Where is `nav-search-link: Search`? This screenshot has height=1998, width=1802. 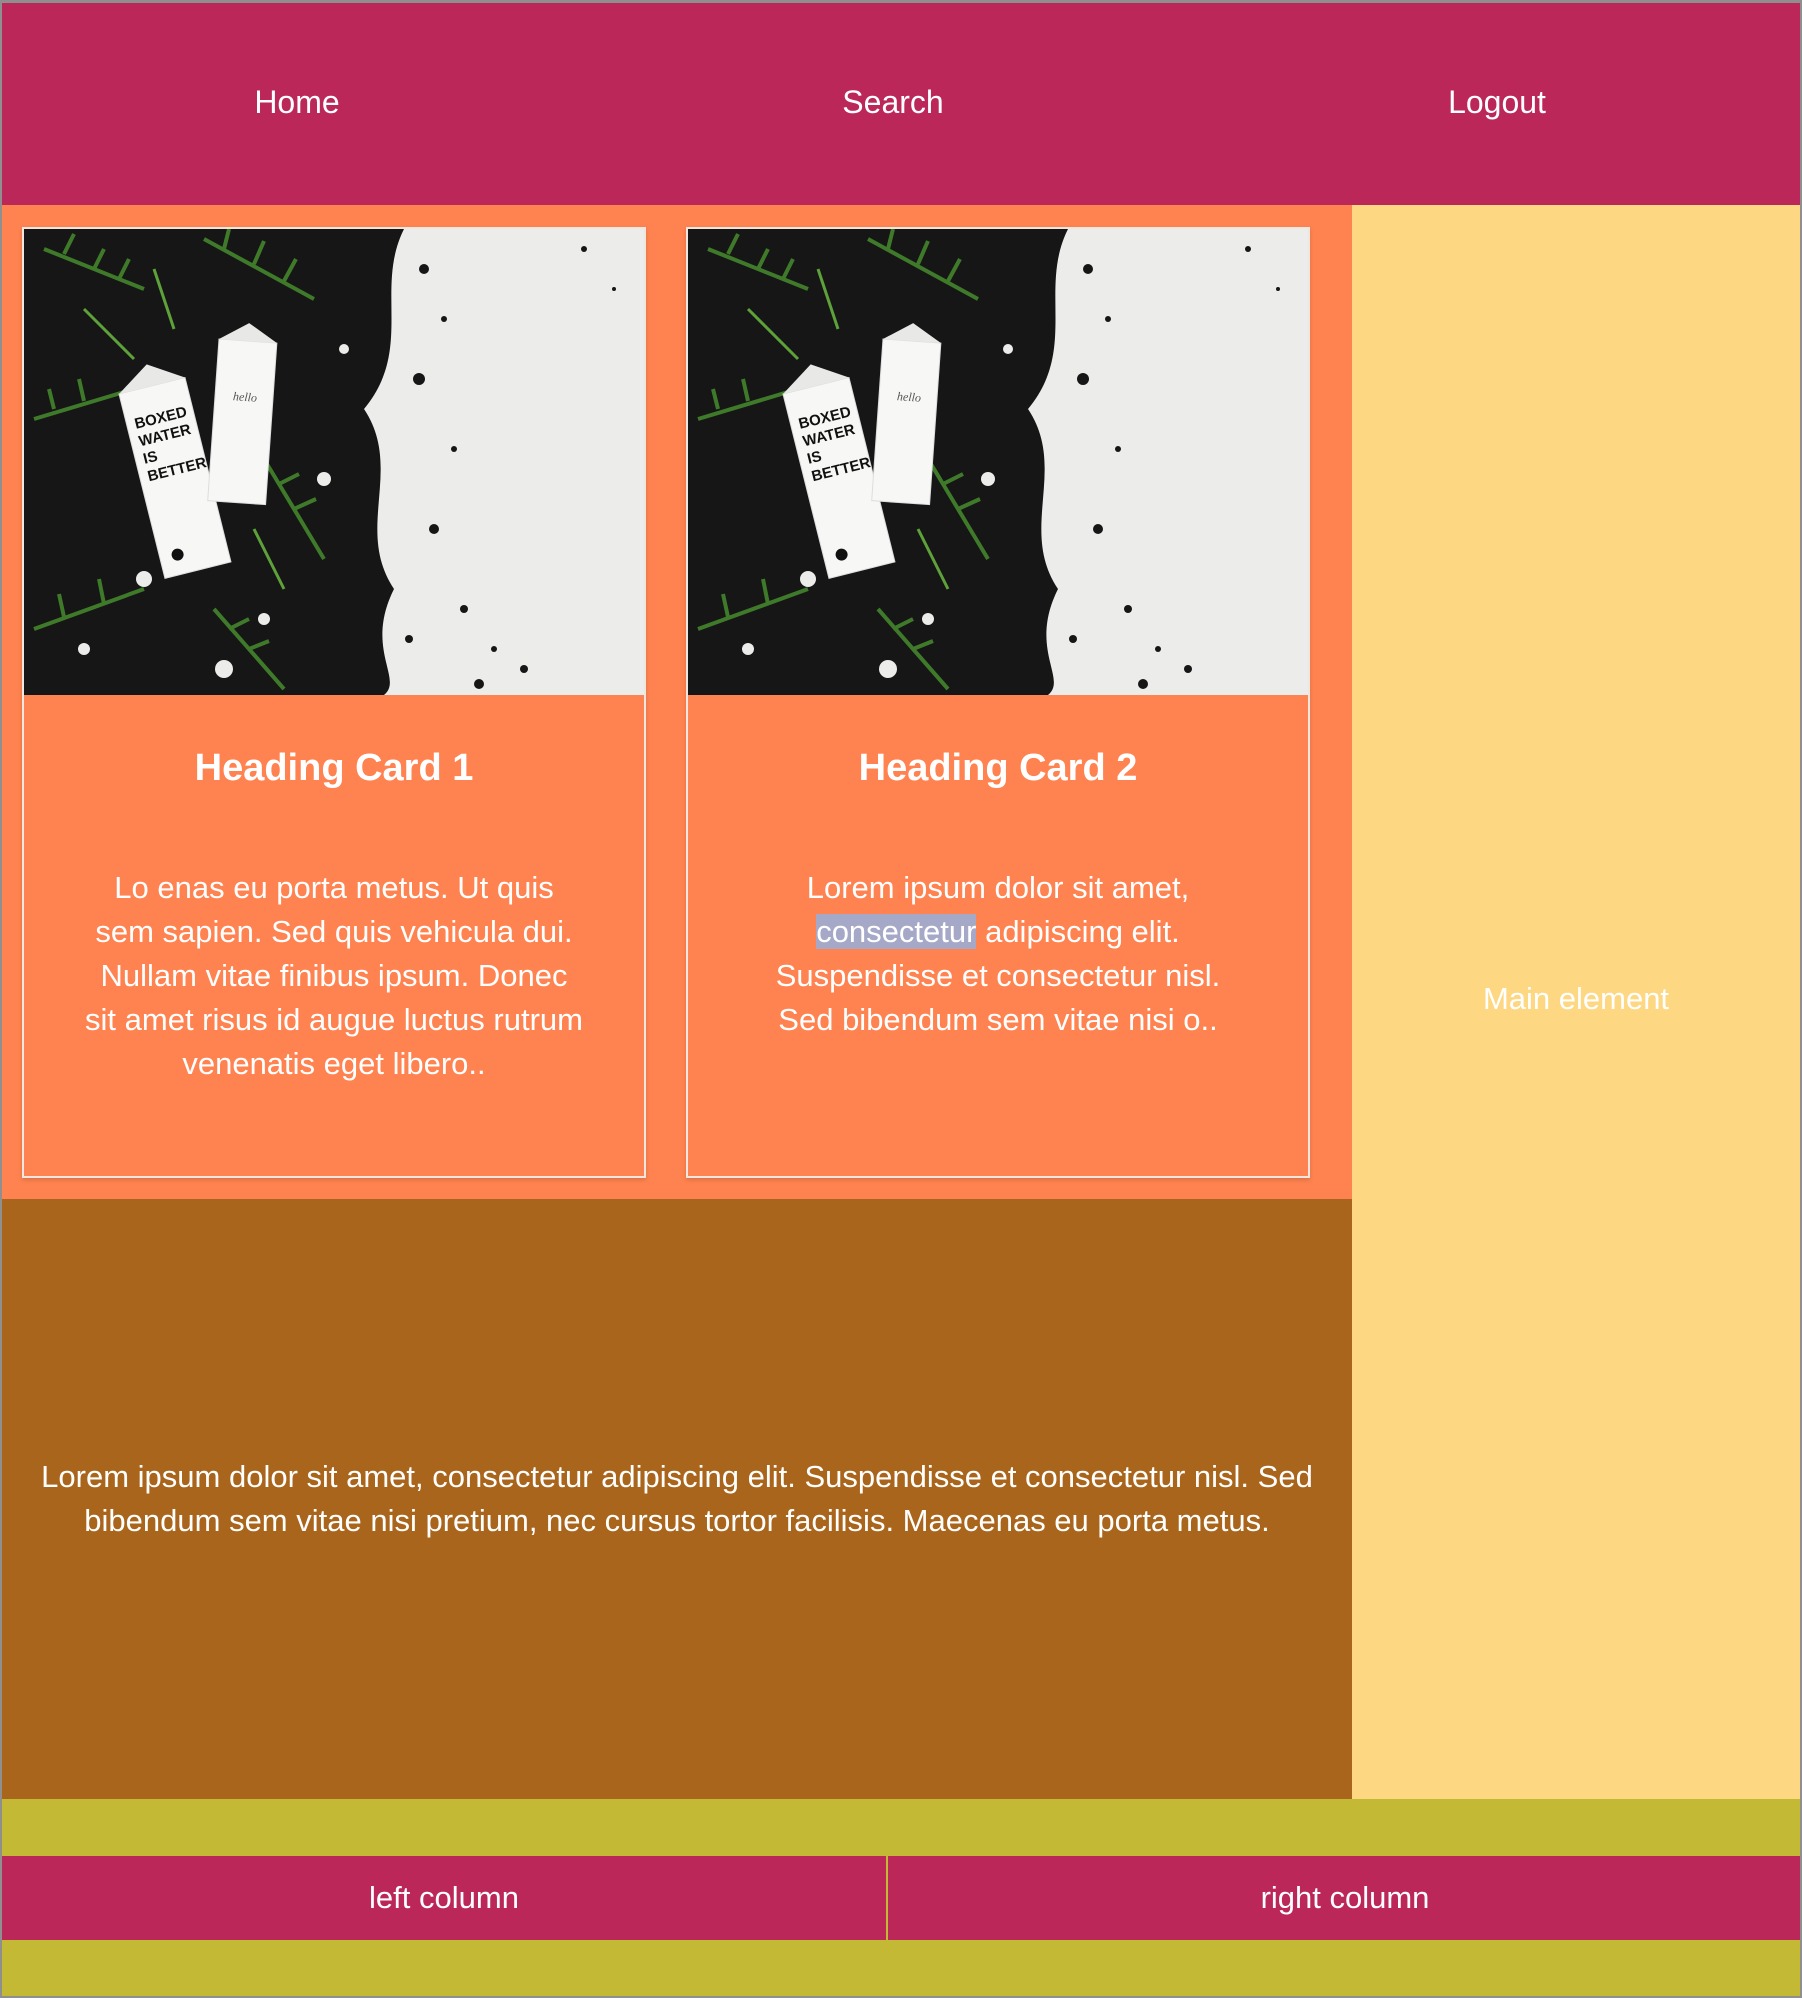 nav-search-link: Search is located at coordinates (892, 102).